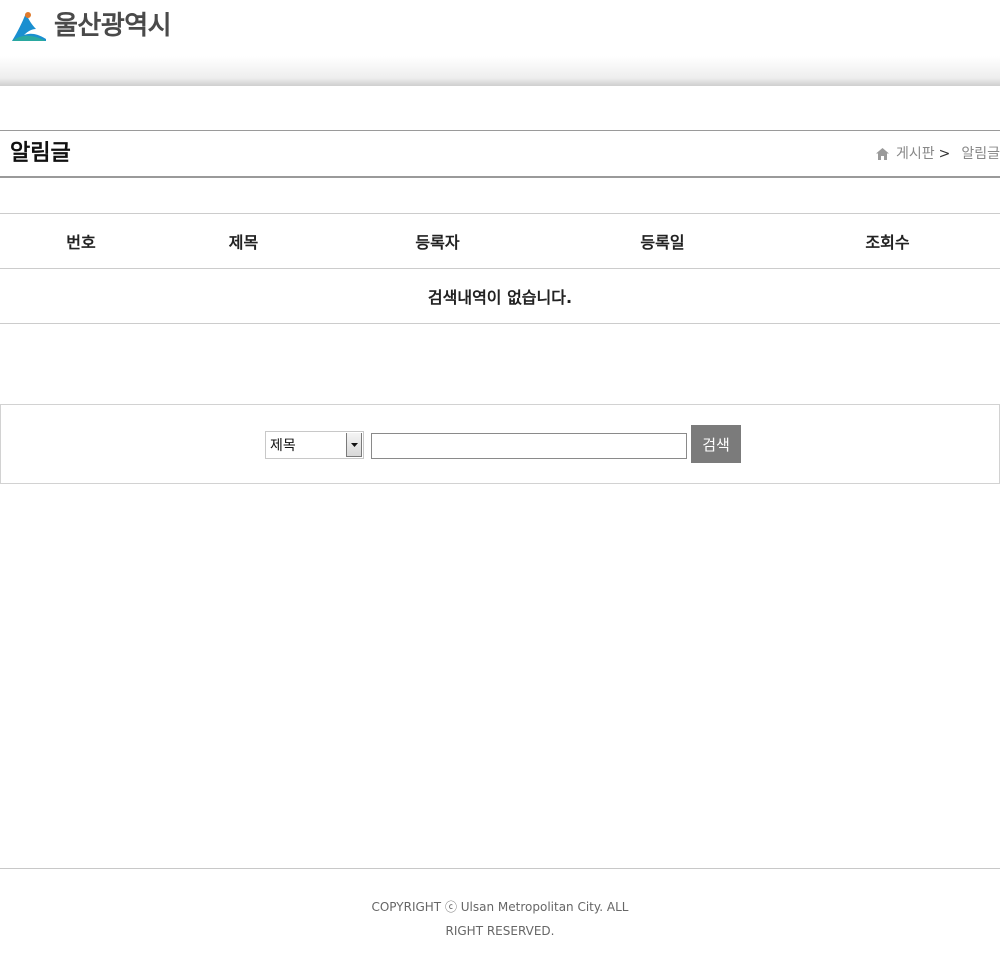 Image resolution: width=1000 pixels, height=969 pixels. I want to click on column-header-date: 등록일, so click(662, 241).